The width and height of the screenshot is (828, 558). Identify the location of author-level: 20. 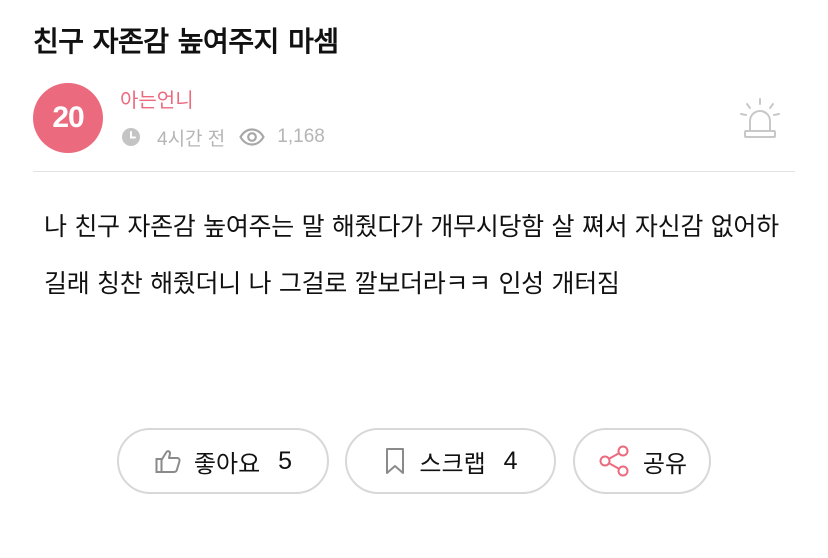
(68, 117).